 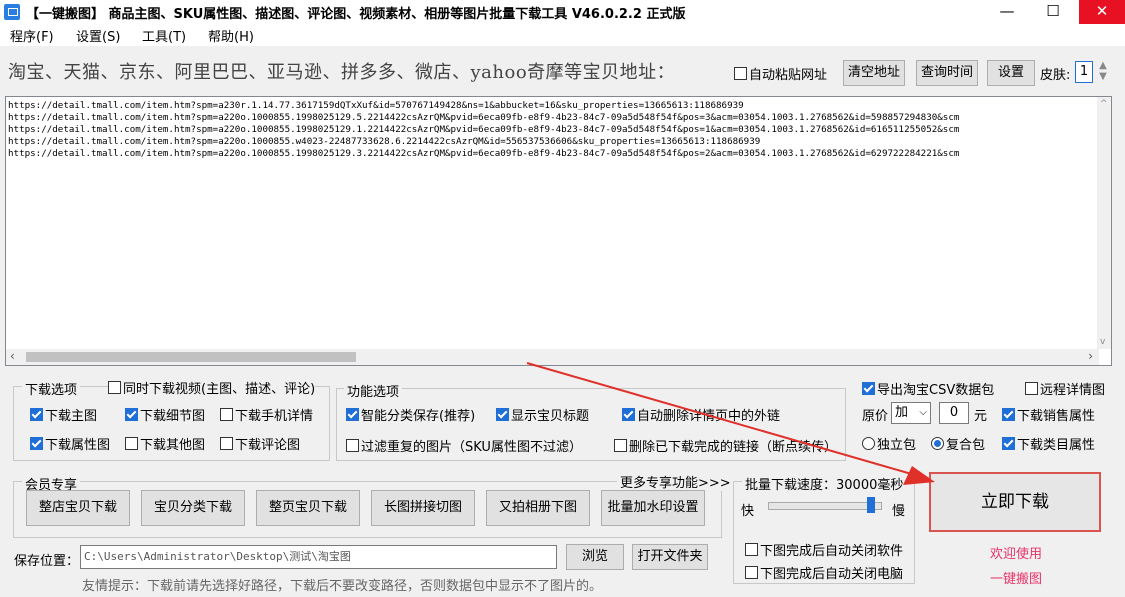 What do you see at coordinates (1056, 445) in the screenshot?
I see `category-attr-label: 下载类目属性` at bounding box center [1056, 445].